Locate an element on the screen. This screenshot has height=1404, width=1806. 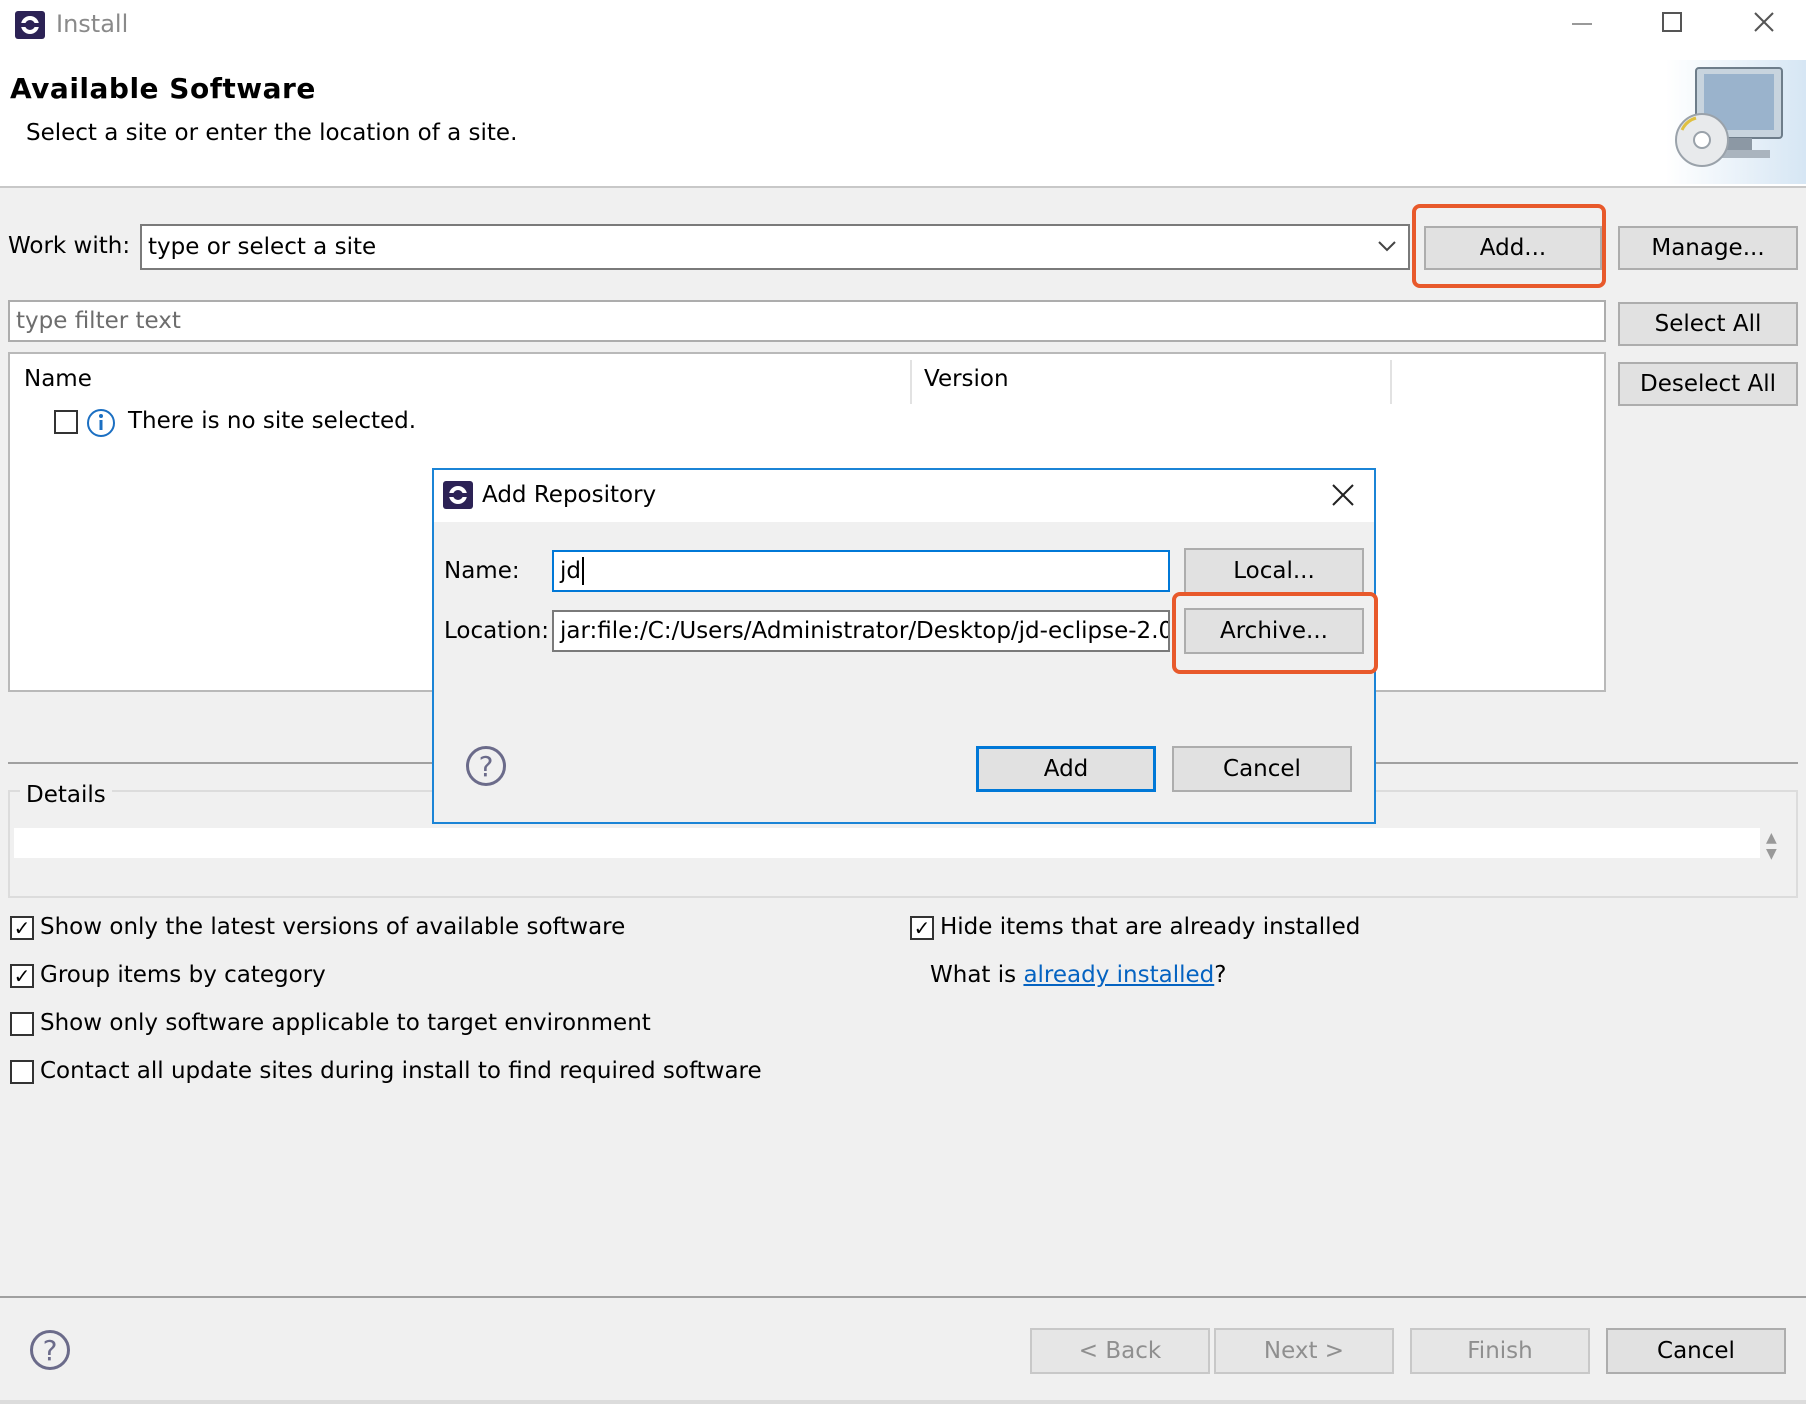
minimize-icon is located at coordinates (1582, 26).